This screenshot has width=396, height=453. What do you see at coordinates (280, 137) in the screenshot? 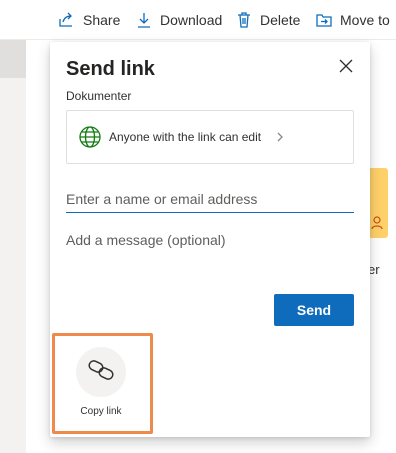
I see `chevron-right-icon` at bounding box center [280, 137].